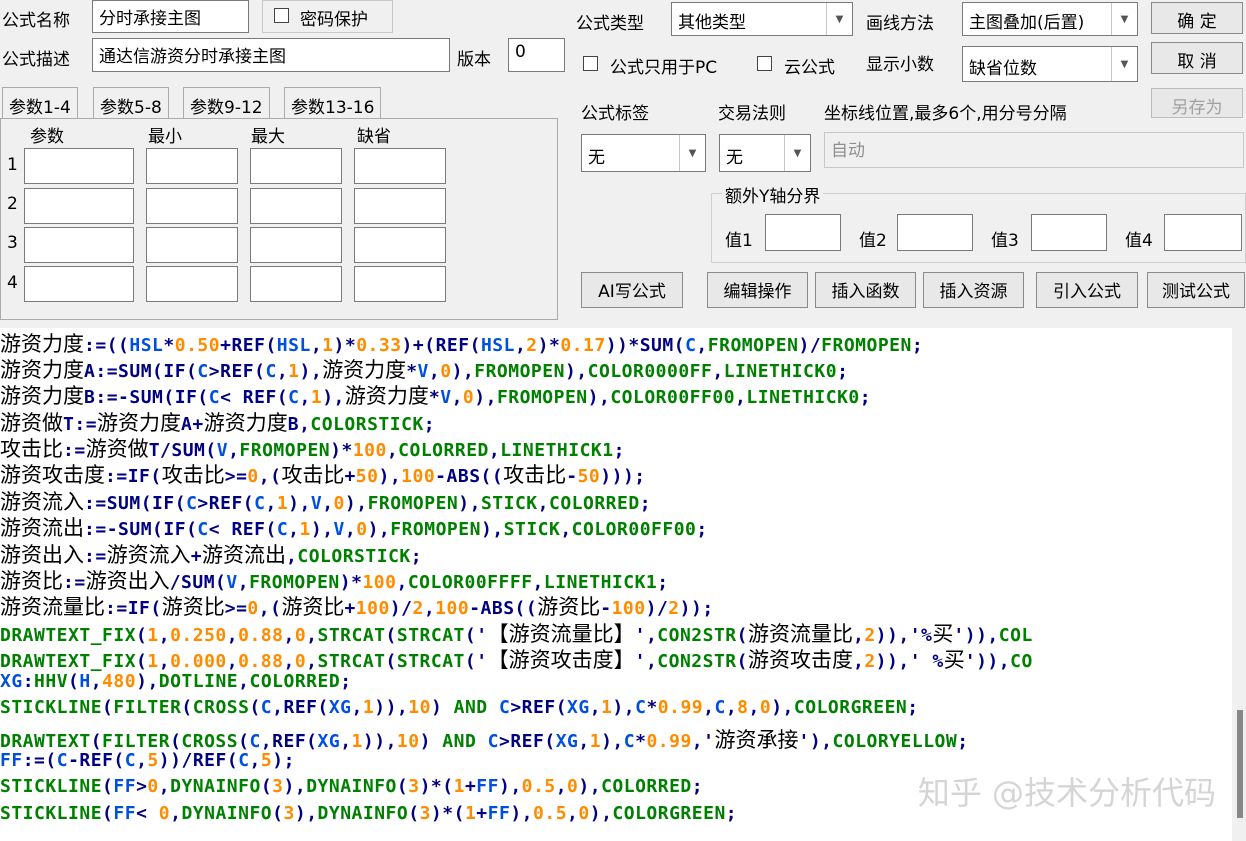  Describe the element at coordinates (1087, 290) in the screenshot. I see `import-formula-button: 引入公式` at that location.